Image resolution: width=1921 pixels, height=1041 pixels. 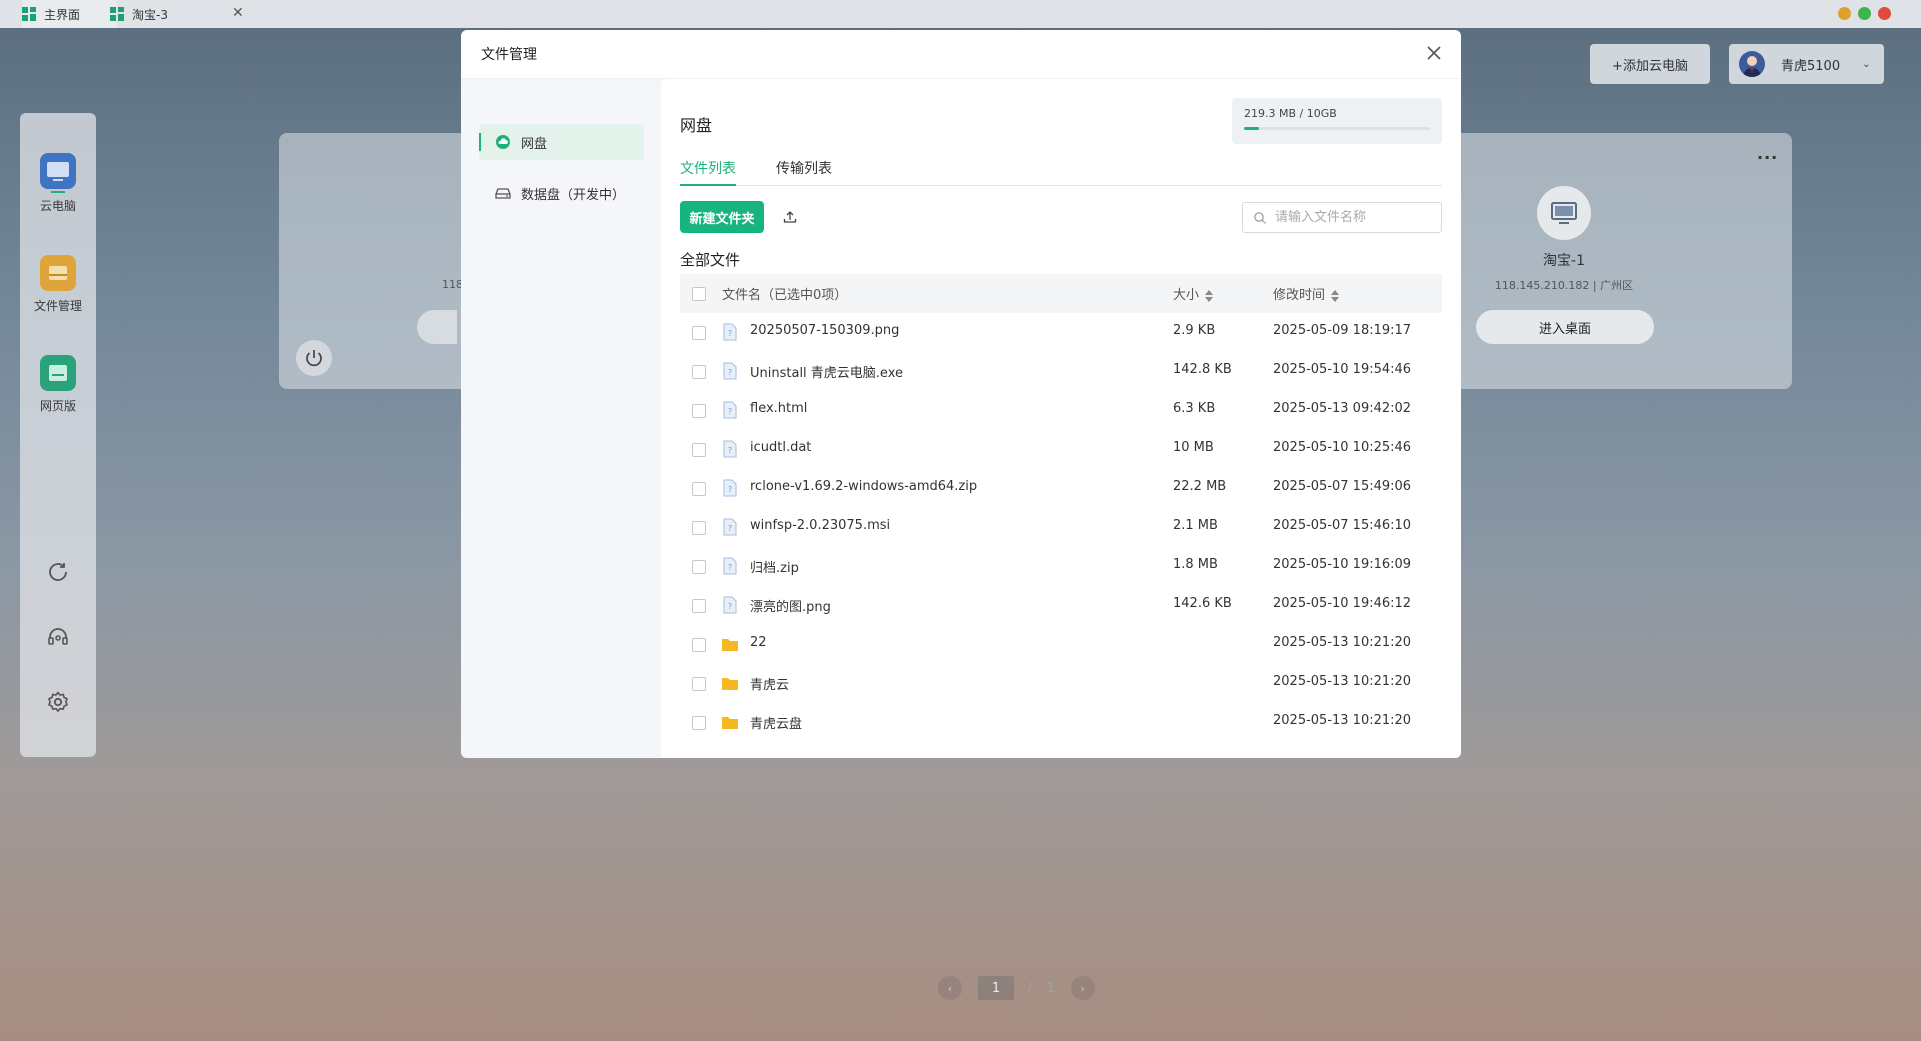 I want to click on gear-icon, so click(x=58, y=702).